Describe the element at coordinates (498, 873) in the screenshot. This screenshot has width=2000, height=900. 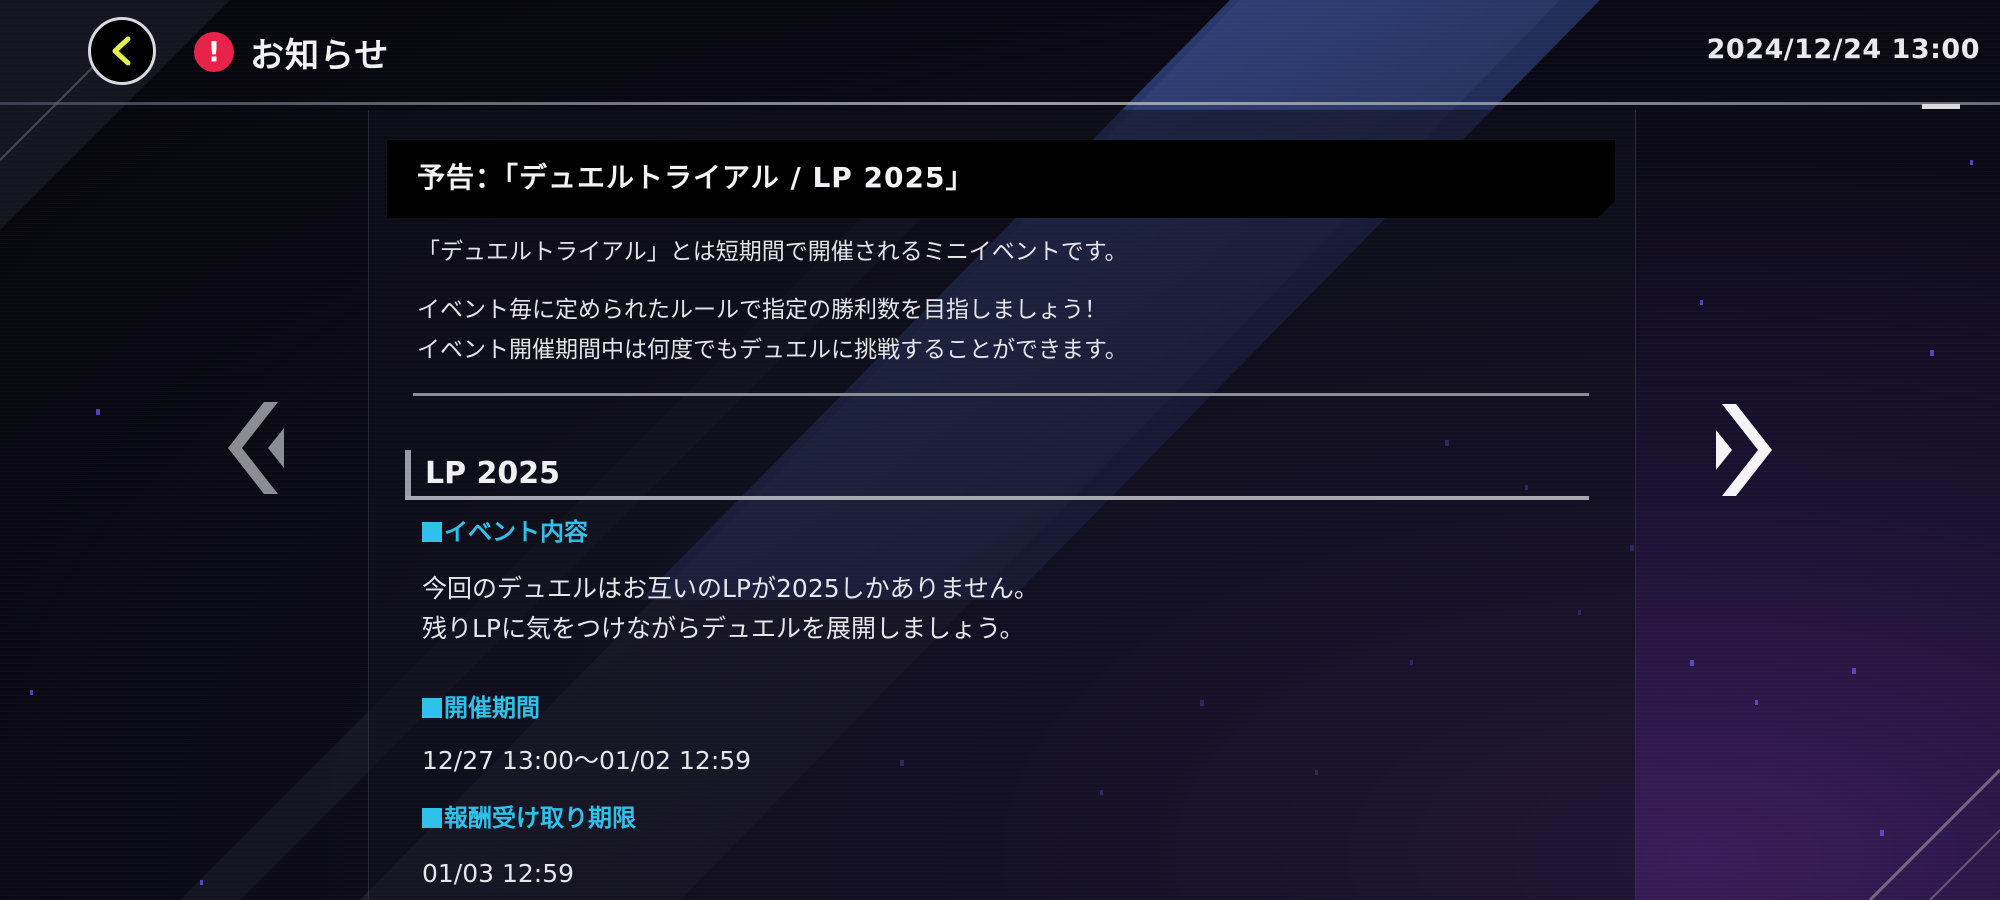
I see `reward-deadline-value: 01/03 12:59` at that location.